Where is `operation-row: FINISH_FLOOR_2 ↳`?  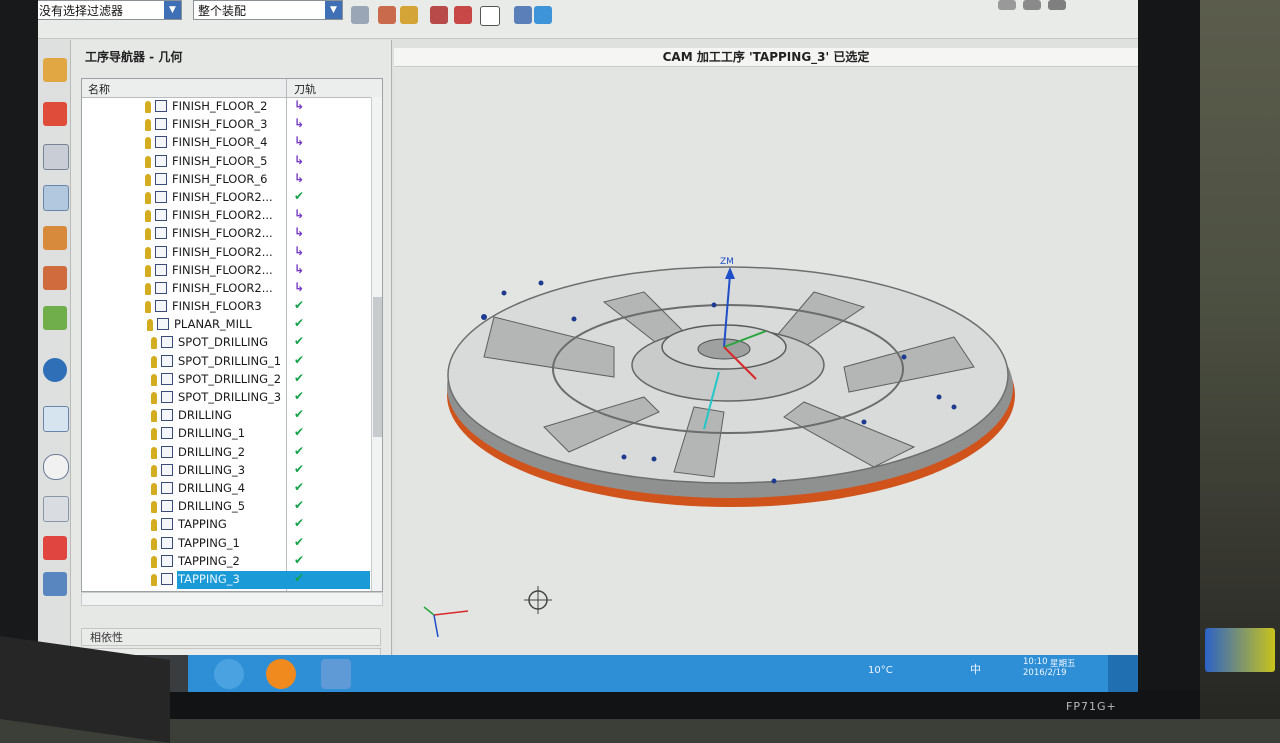 operation-row: FINISH_FLOOR_2 ↳ is located at coordinates (227, 107).